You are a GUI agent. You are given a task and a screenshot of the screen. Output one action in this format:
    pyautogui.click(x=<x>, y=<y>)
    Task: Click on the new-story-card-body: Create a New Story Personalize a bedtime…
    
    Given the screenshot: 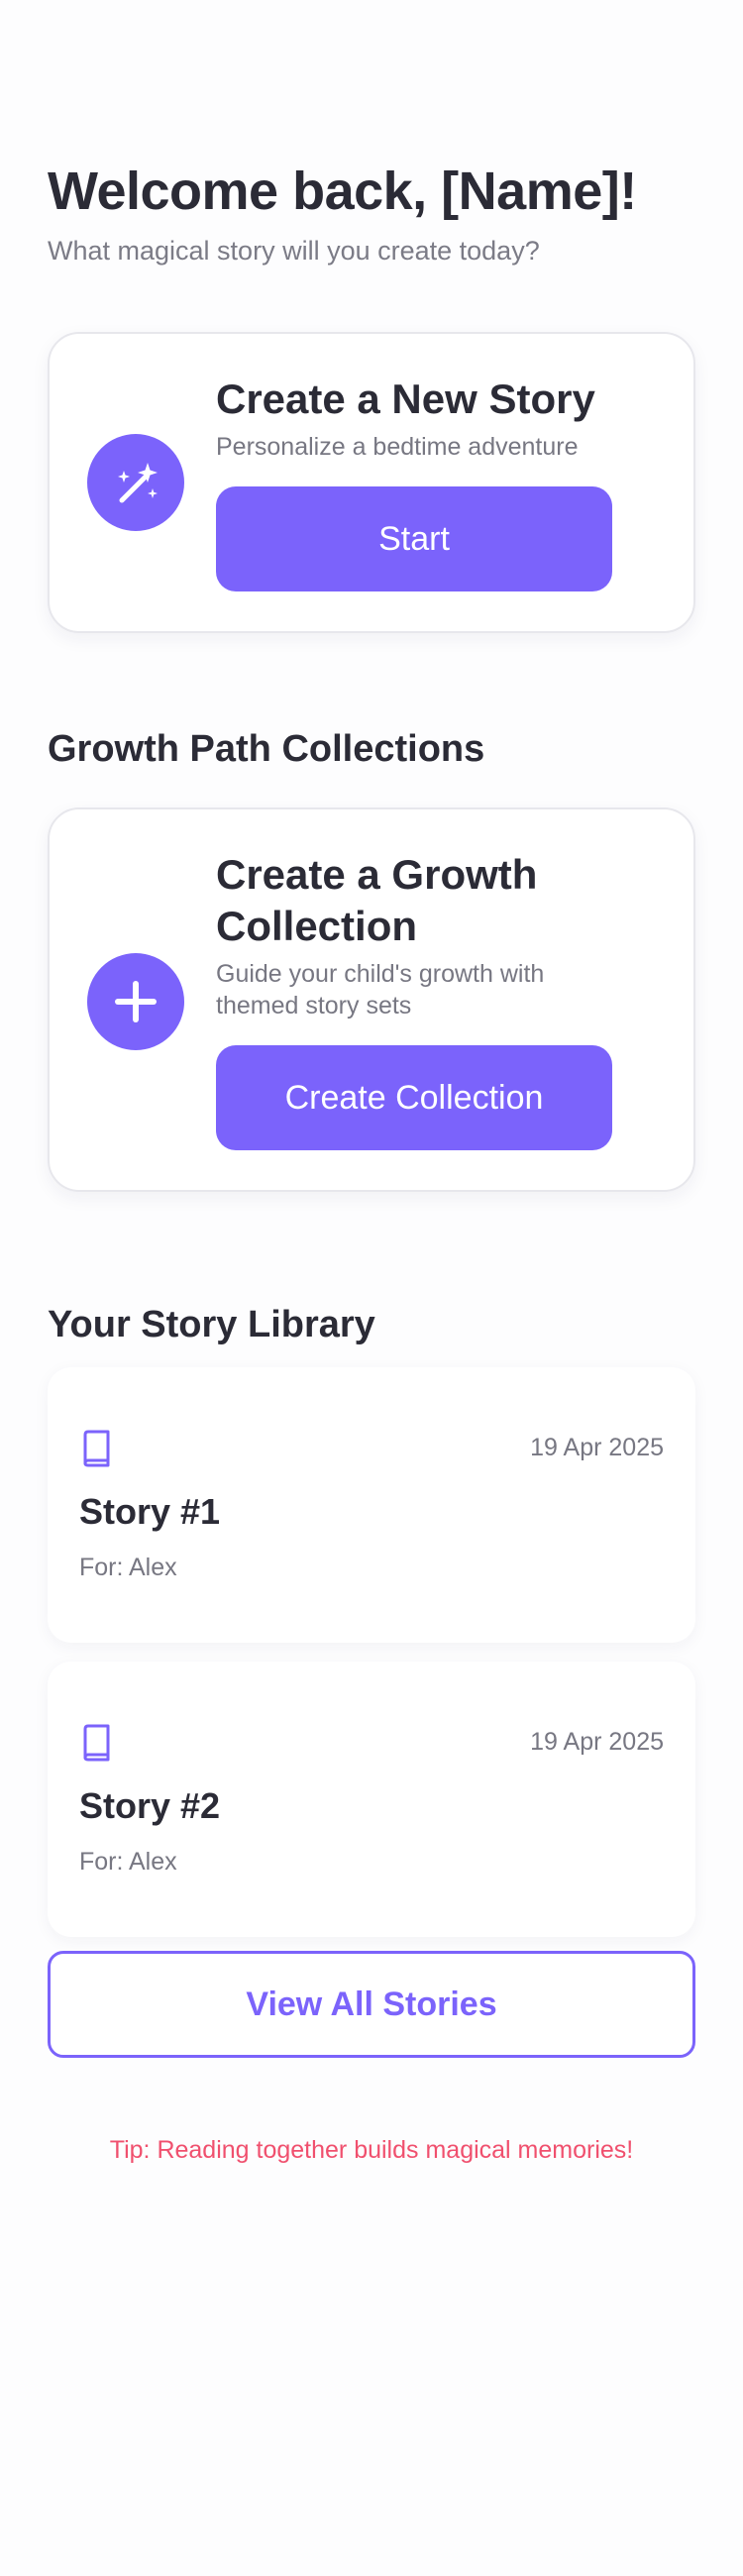 What is the action you would take?
    pyautogui.click(x=414, y=482)
    